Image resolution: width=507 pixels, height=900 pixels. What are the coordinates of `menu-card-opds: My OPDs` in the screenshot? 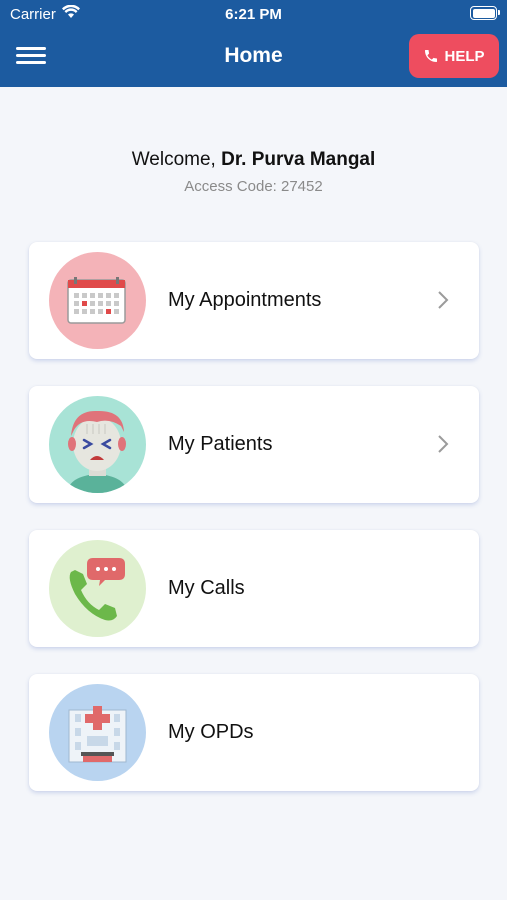 It's located at (254, 732).